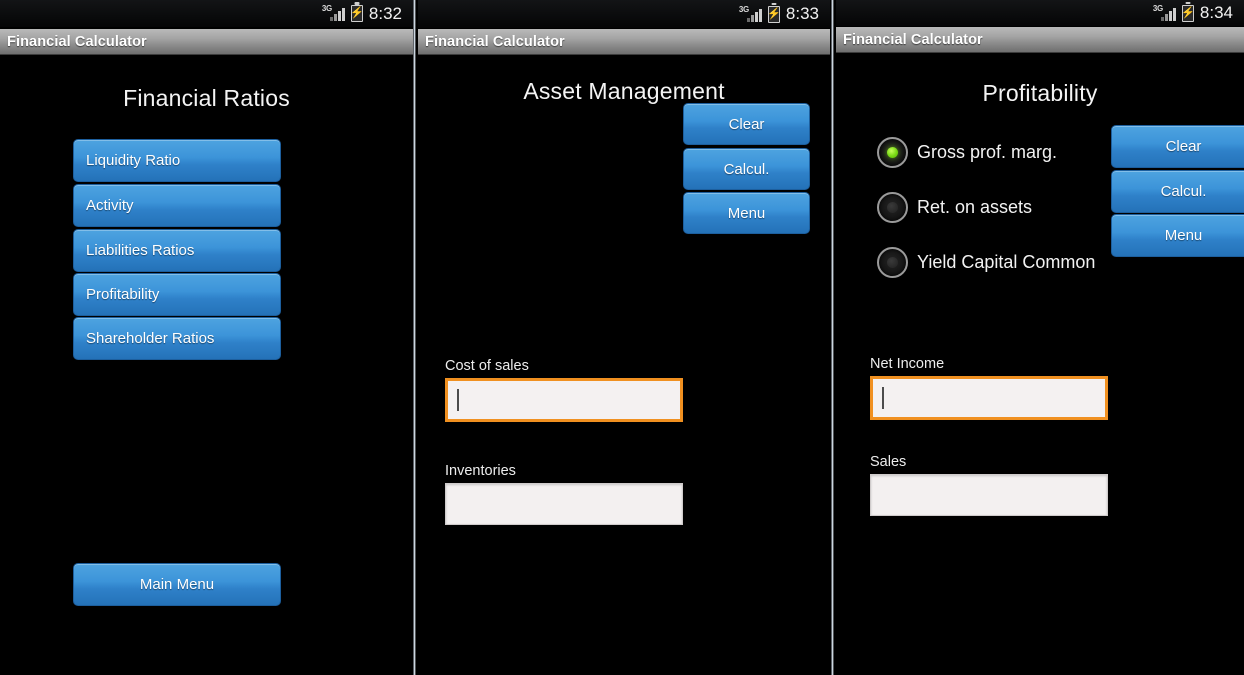 This screenshot has height=675, width=1244. I want to click on main-menu-button-label: Main Menu, so click(177, 584).